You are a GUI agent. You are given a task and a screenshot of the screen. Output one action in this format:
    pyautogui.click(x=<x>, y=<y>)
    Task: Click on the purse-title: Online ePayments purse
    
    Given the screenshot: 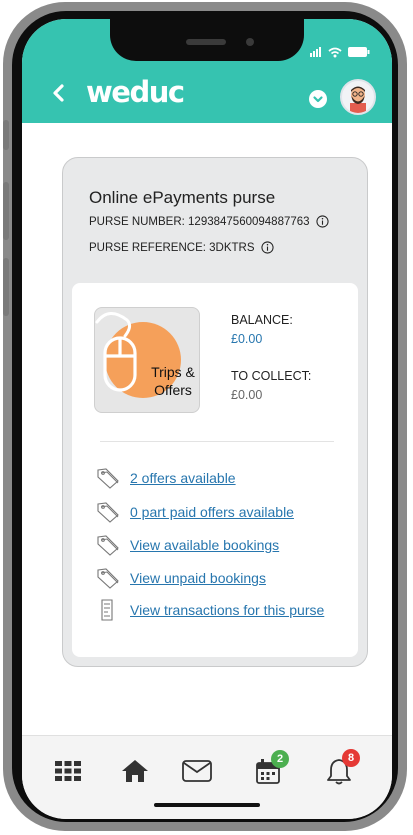 What is the action you would take?
    pyautogui.click(x=182, y=197)
    